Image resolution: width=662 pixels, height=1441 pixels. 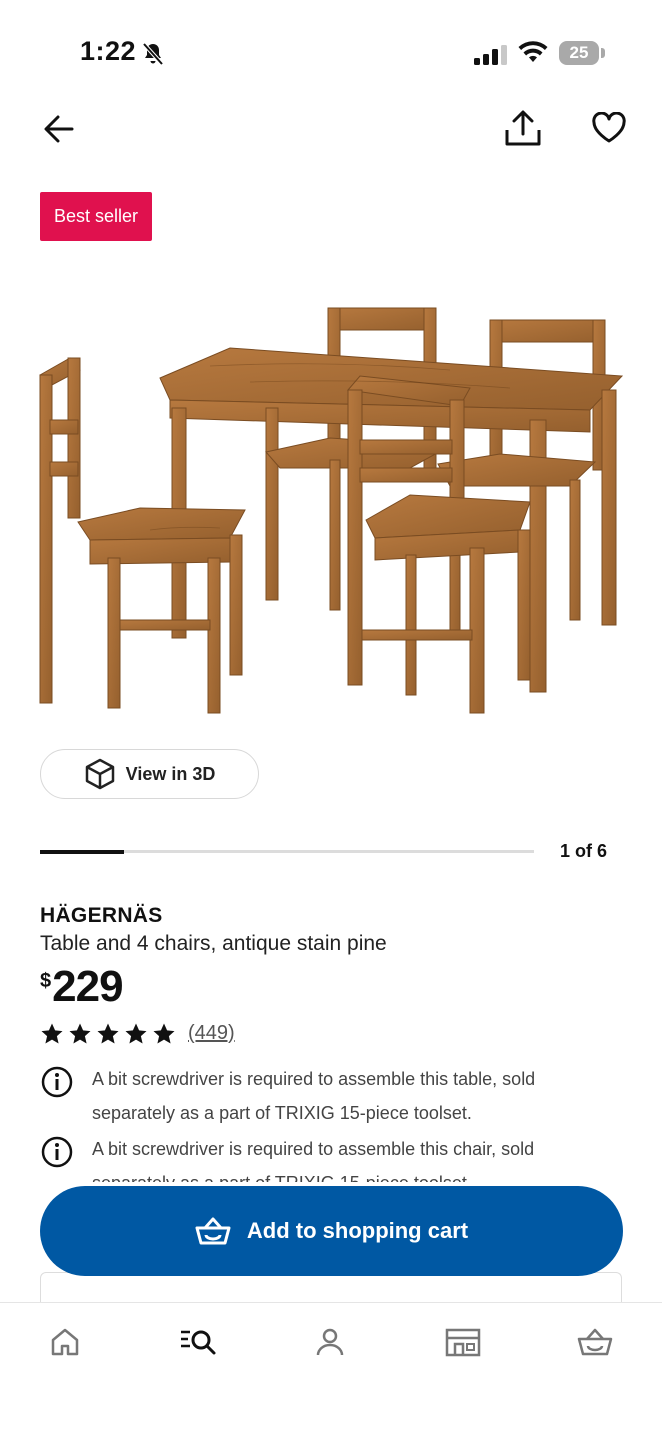 What do you see at coordinates (357, 1230) in the screenshot?
I see `add-to-cart-label: Add to shopping cart` at bounding box center [357, 1230].